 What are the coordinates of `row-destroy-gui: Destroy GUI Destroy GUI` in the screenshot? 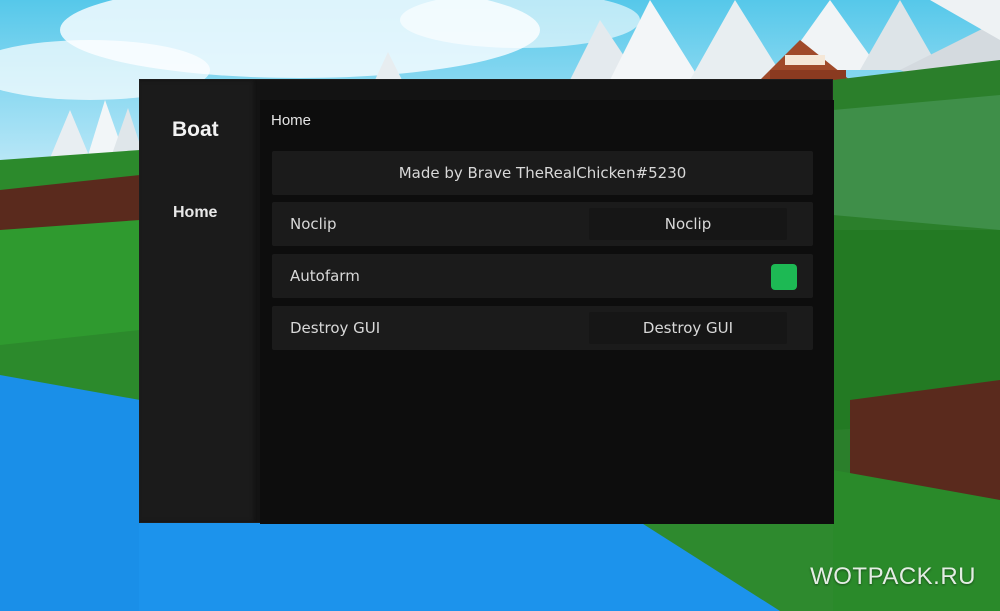 It's located at (542, 328).